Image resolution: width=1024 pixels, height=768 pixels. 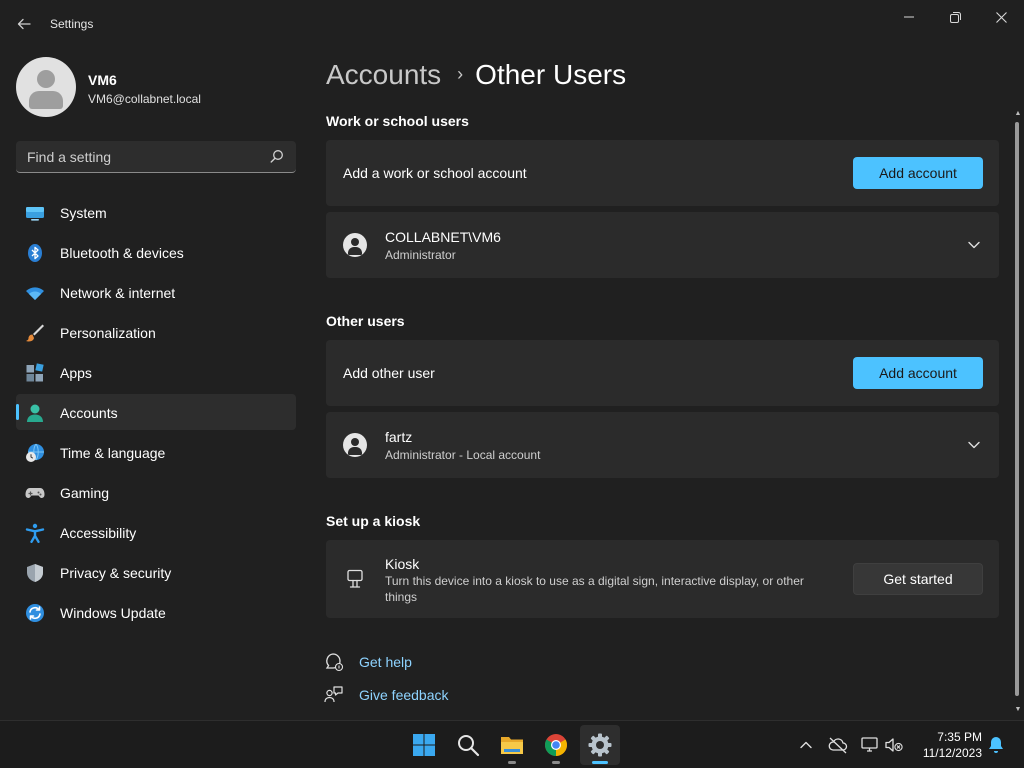 I want to click on work-user-name: COLLABNET\VM6, so click(x=443, y=237).